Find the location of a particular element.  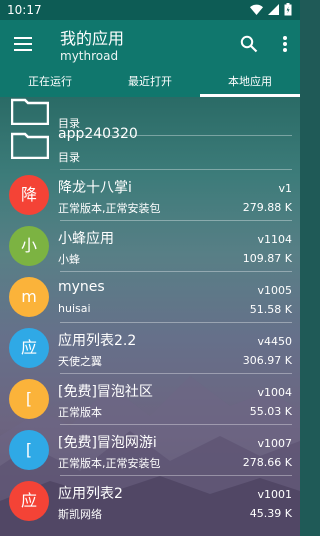

item-name: 小蜂应用 is located at coordinates (86, 239).